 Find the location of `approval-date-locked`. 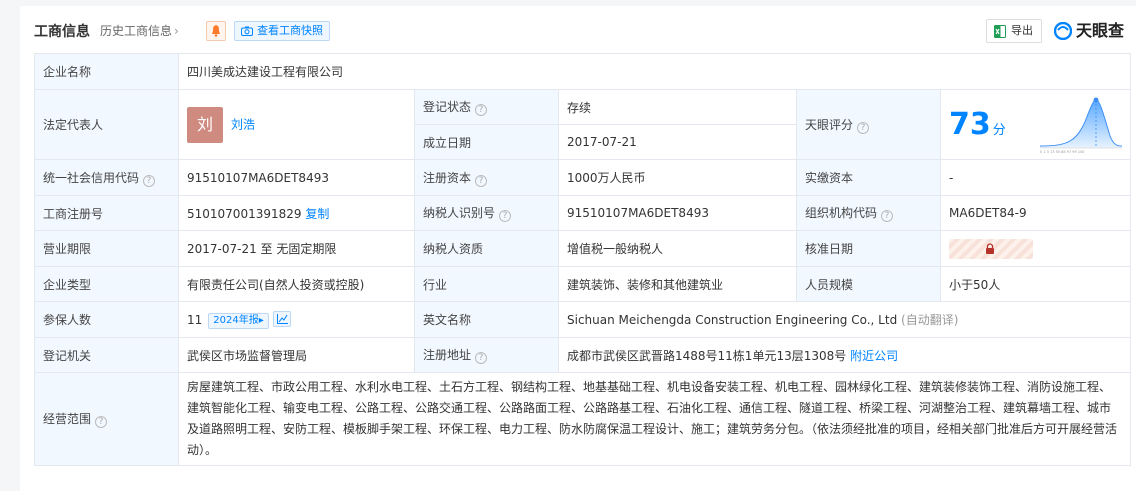

approval-date-locked is located at coordinates (991, 248).